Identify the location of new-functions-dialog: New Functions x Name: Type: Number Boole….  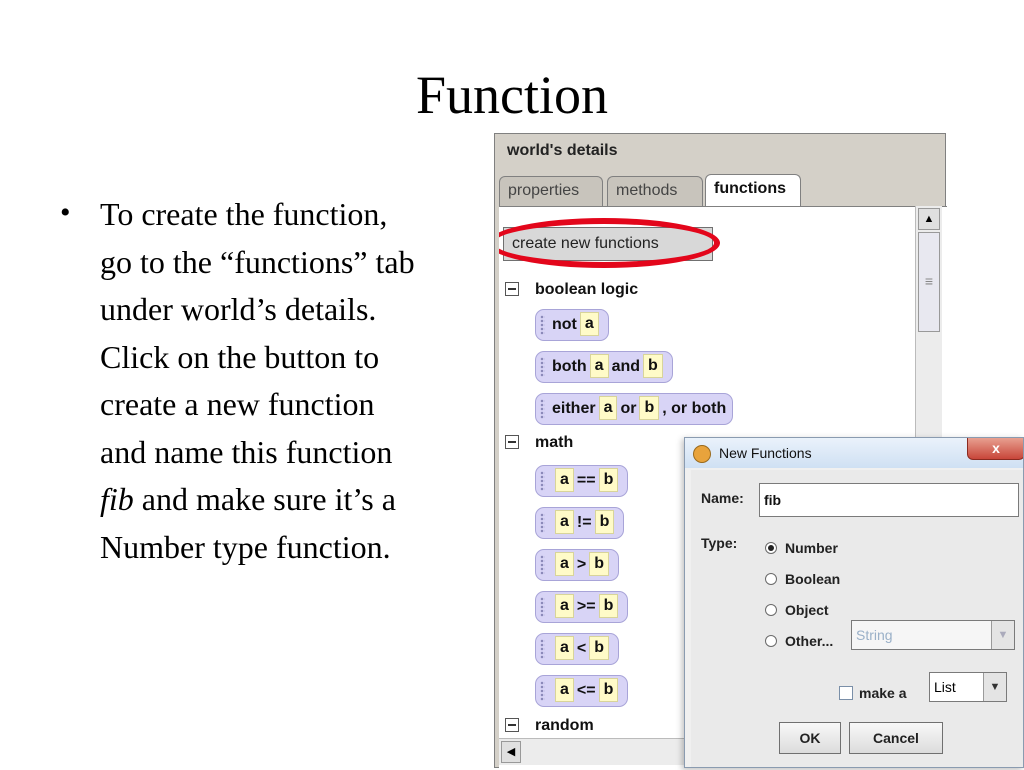
(854, 602).